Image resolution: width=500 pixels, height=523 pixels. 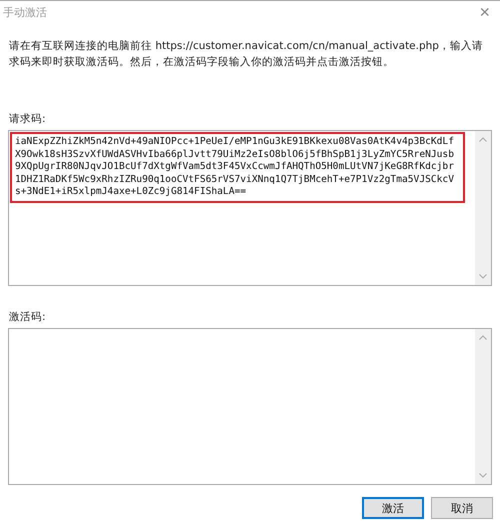 I want to click on activation-code-label: 激活码:, so click(x=28, y=317).